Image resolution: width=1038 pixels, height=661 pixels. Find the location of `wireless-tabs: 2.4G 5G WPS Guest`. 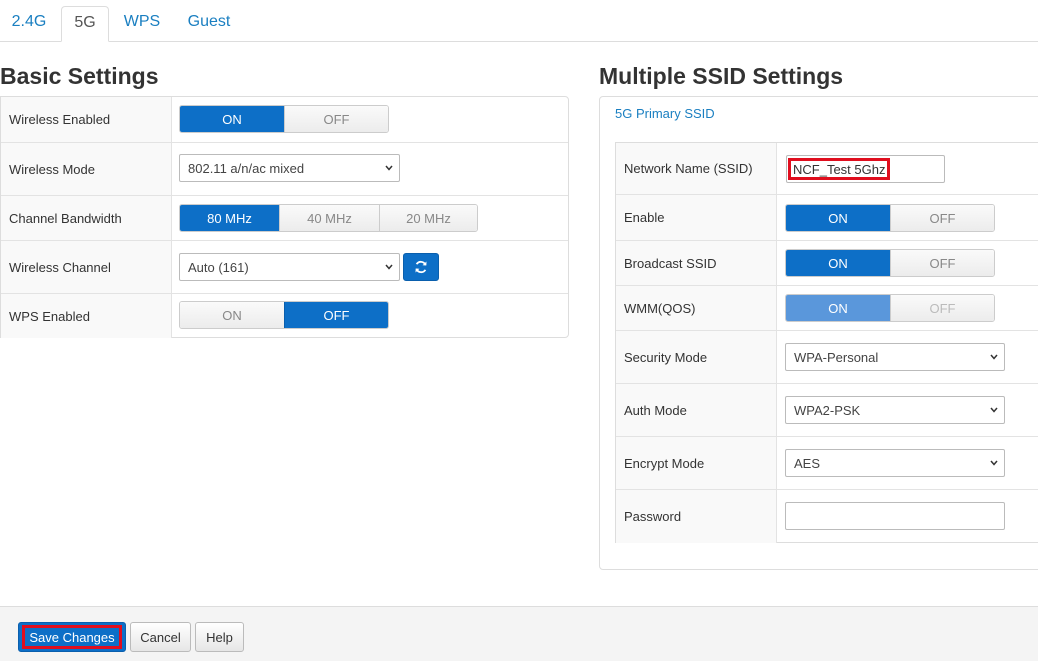

wireless-tabs: 2.4G 5G WPS Guest is located at coordinates (519, 21).